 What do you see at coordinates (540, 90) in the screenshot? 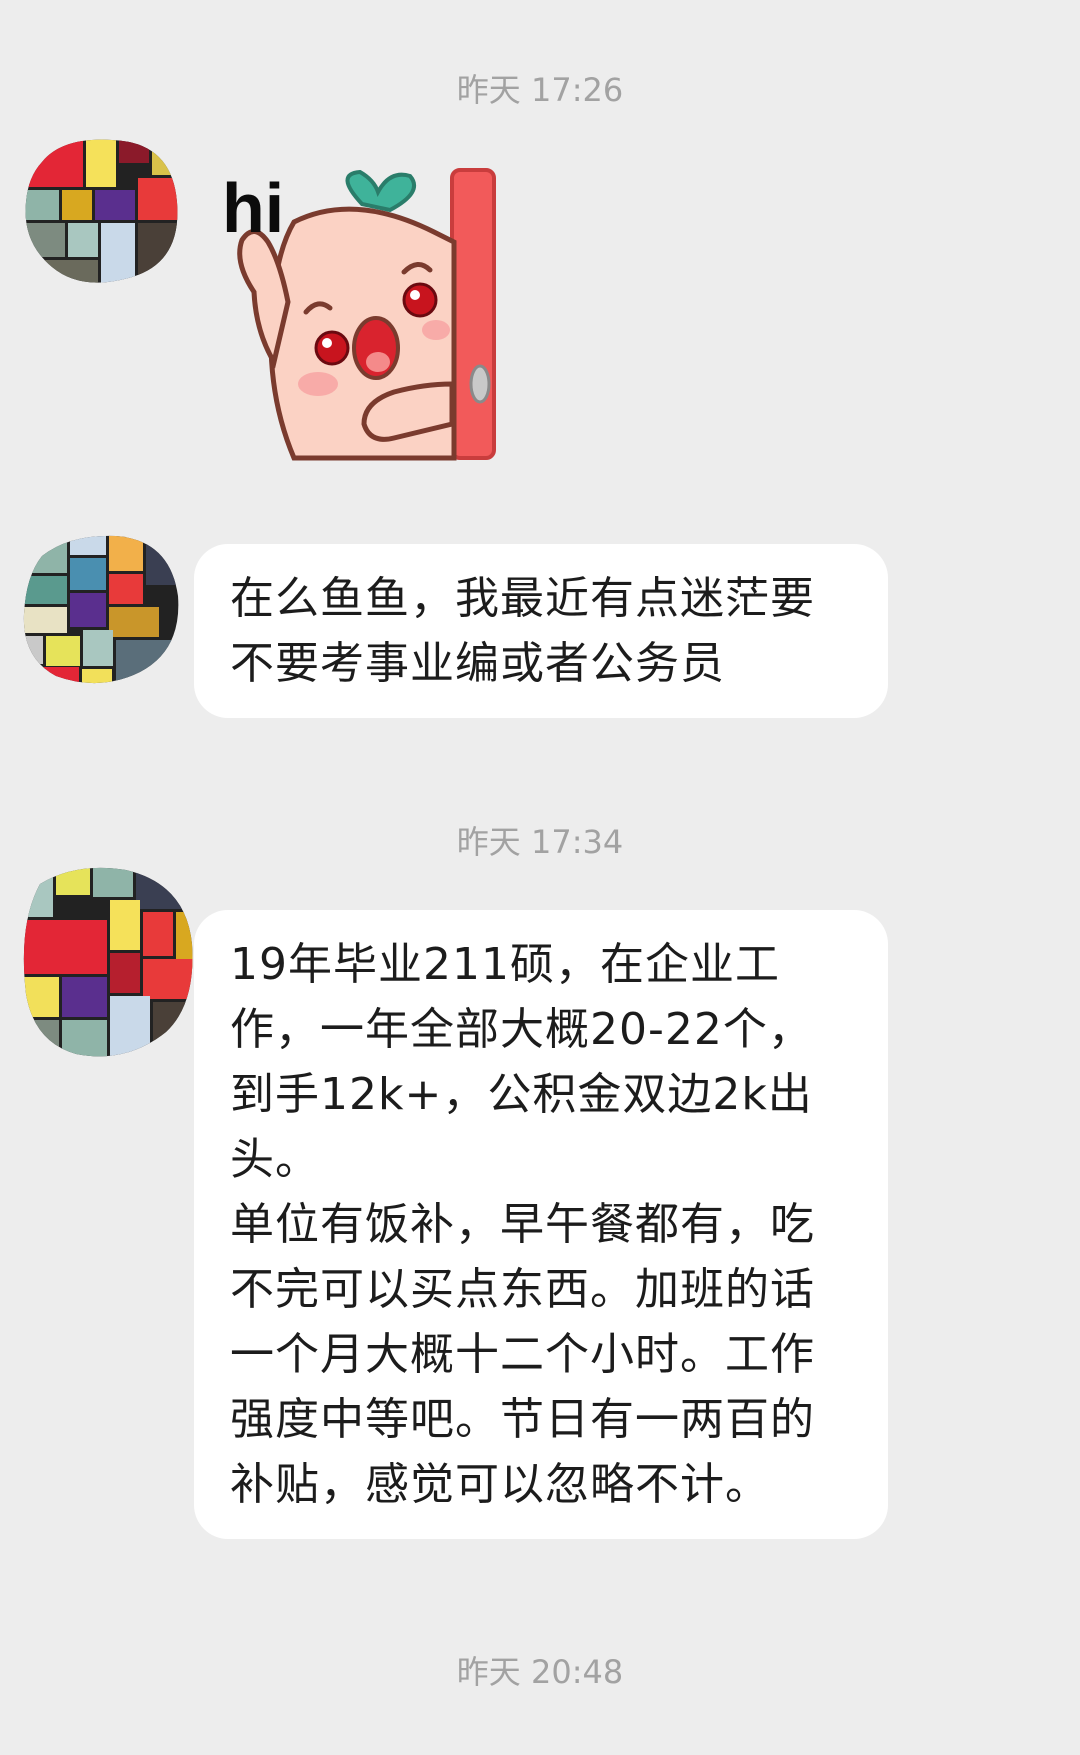
I see `timestamp: 昨天 17:26` at bounding box center [540, 90].